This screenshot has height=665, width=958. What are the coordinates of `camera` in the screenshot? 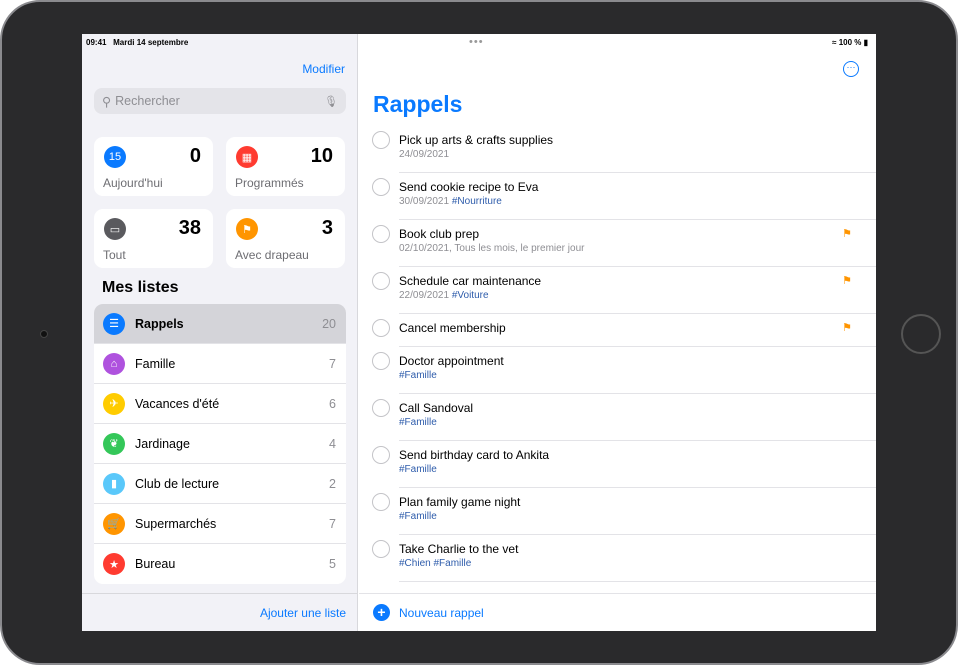 It's located at (44, 334).